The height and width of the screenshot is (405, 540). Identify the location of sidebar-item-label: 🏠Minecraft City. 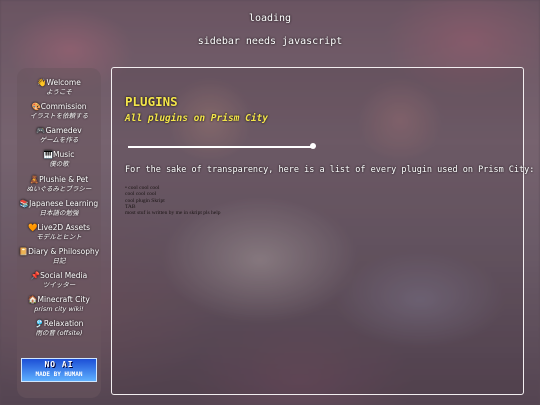
(59, 299).